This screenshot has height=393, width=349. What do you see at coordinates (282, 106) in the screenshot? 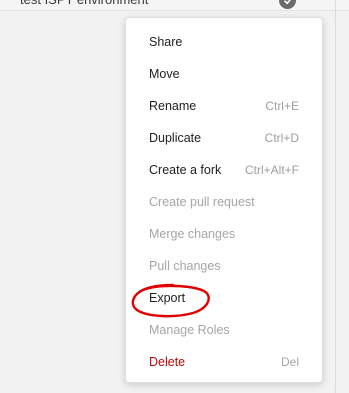
I see `menu-item-shortcut: Ctrl+E` at bounding box center [282, 106].